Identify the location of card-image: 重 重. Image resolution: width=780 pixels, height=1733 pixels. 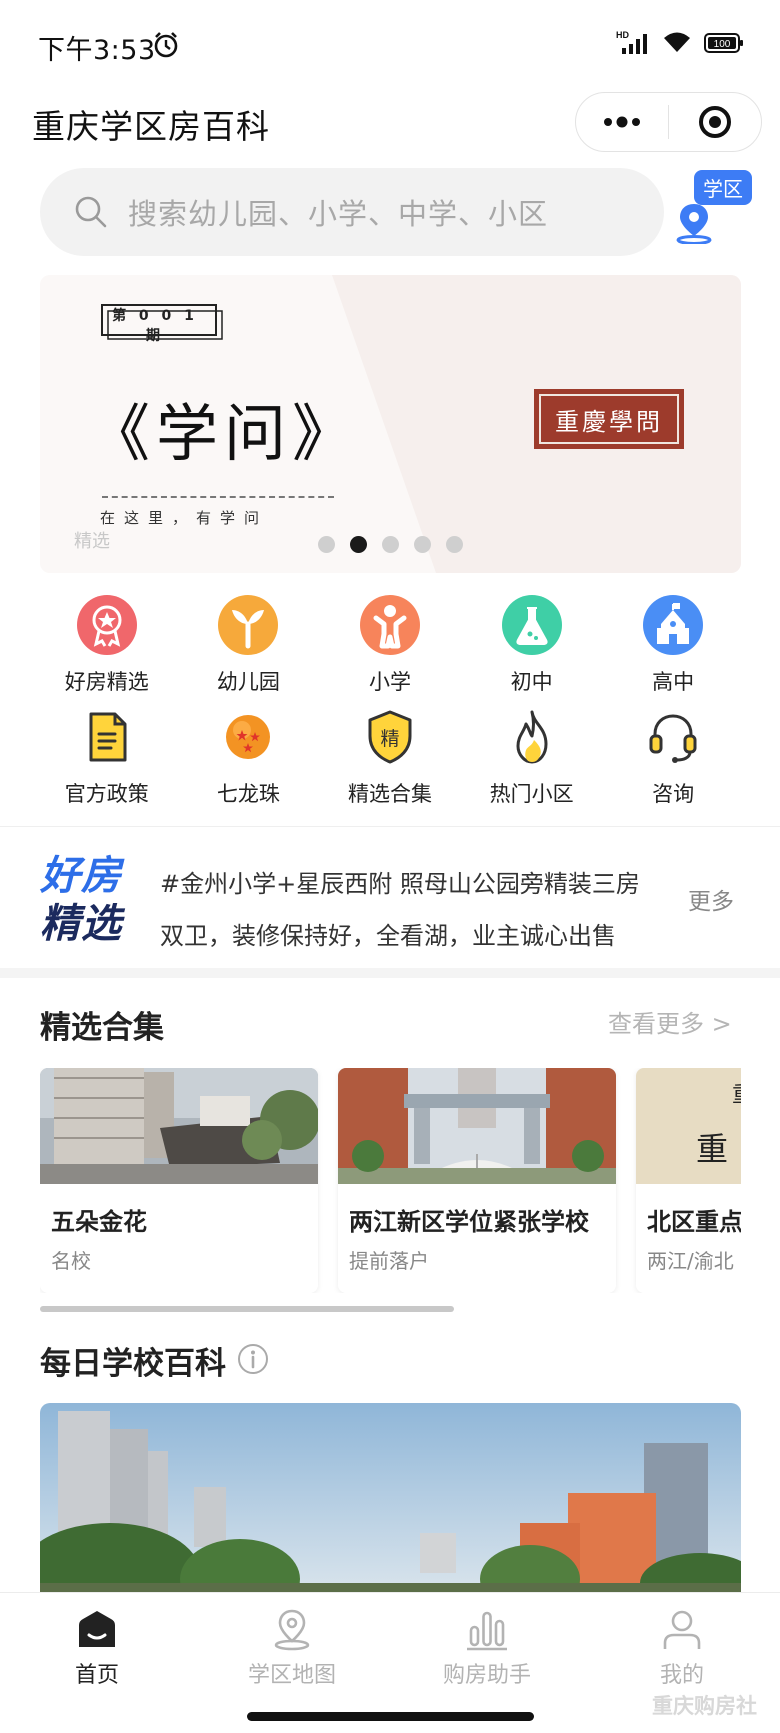
(688, 1126).